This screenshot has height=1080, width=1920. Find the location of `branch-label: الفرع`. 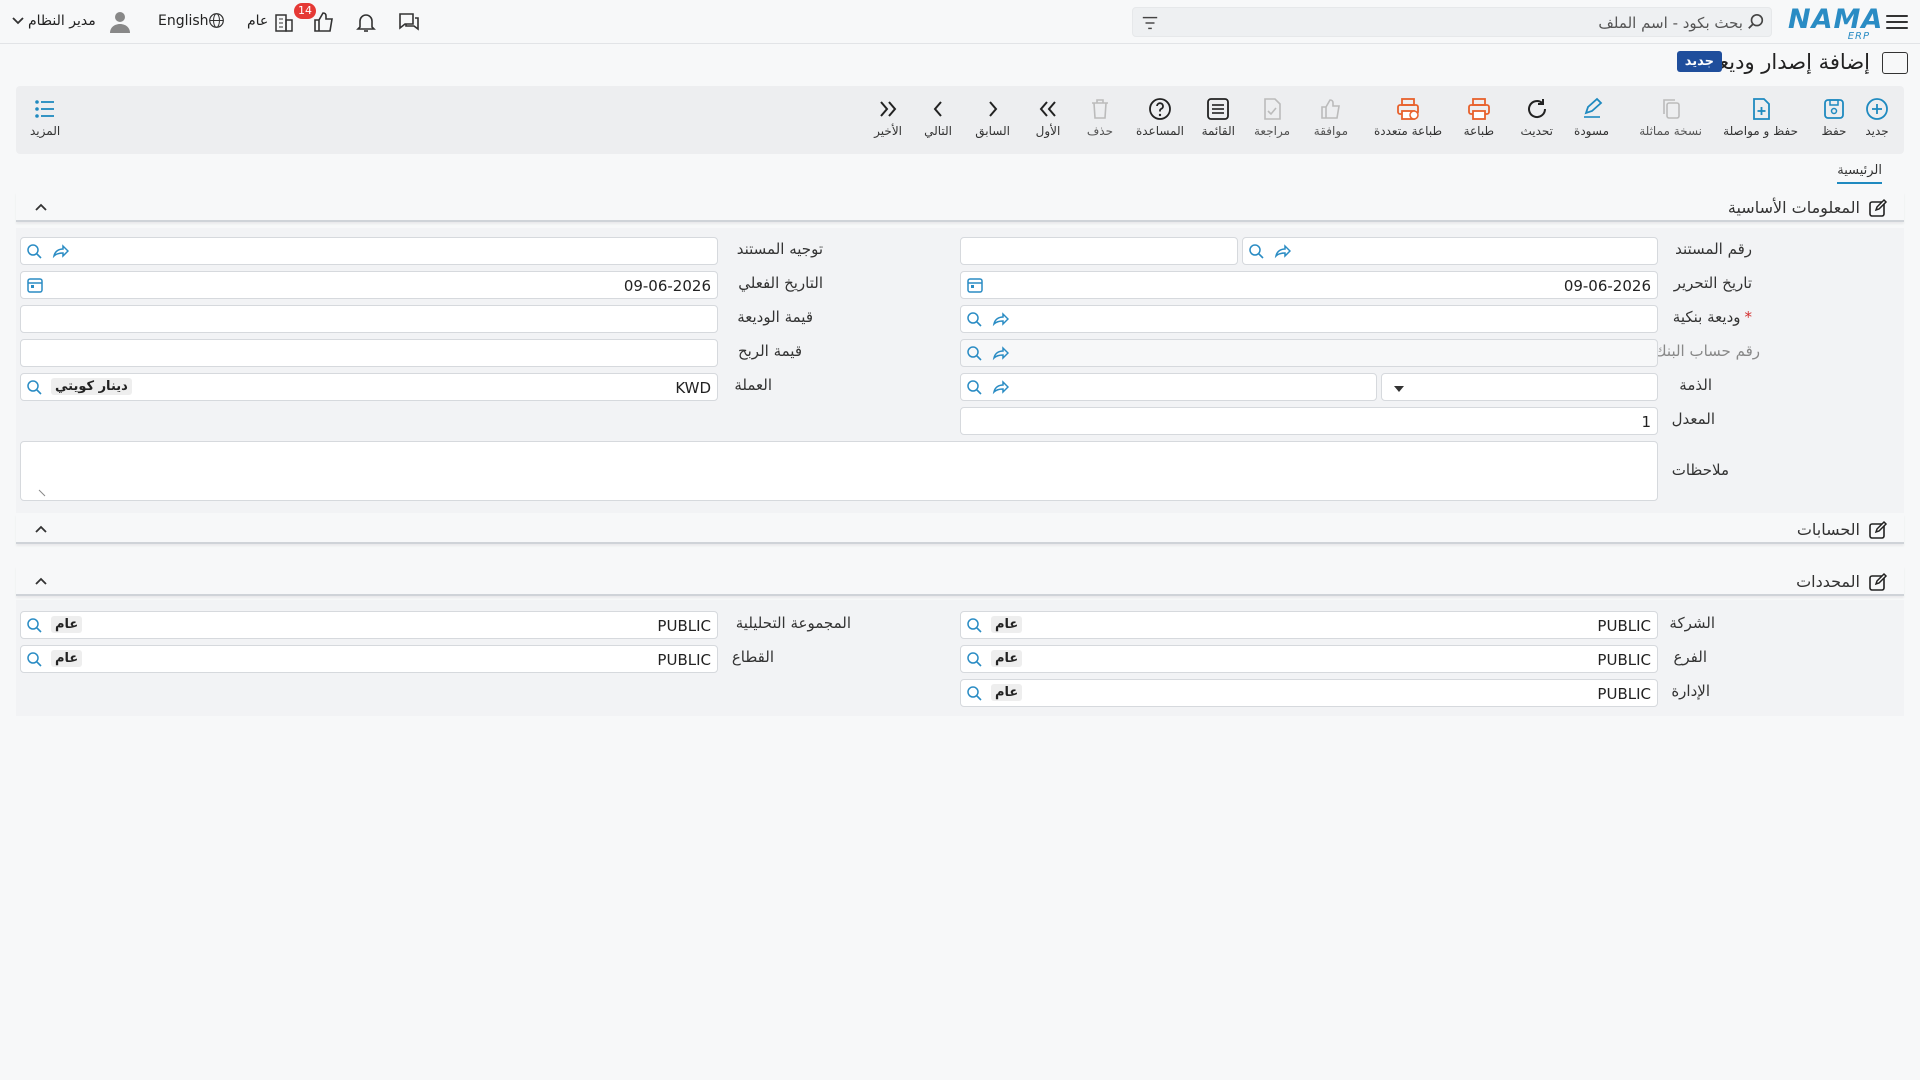

branch-label: الفرع is located at coordinates (1690, 657).